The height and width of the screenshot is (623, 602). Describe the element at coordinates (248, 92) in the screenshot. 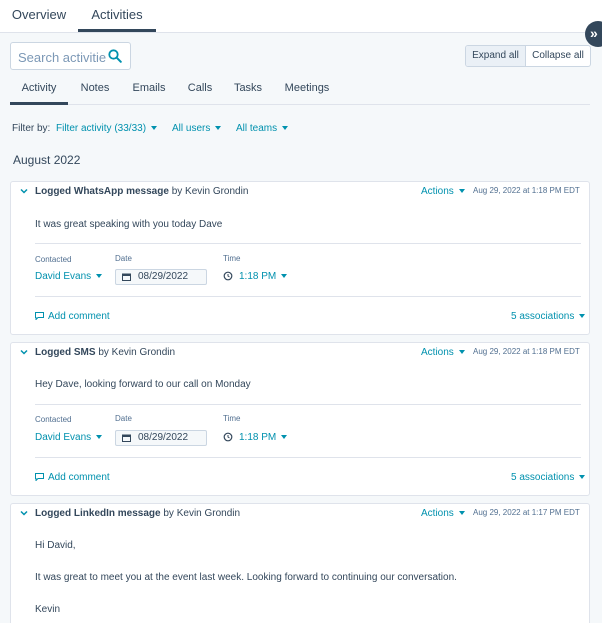

I see `tab-tasks: Tasks` at that location.